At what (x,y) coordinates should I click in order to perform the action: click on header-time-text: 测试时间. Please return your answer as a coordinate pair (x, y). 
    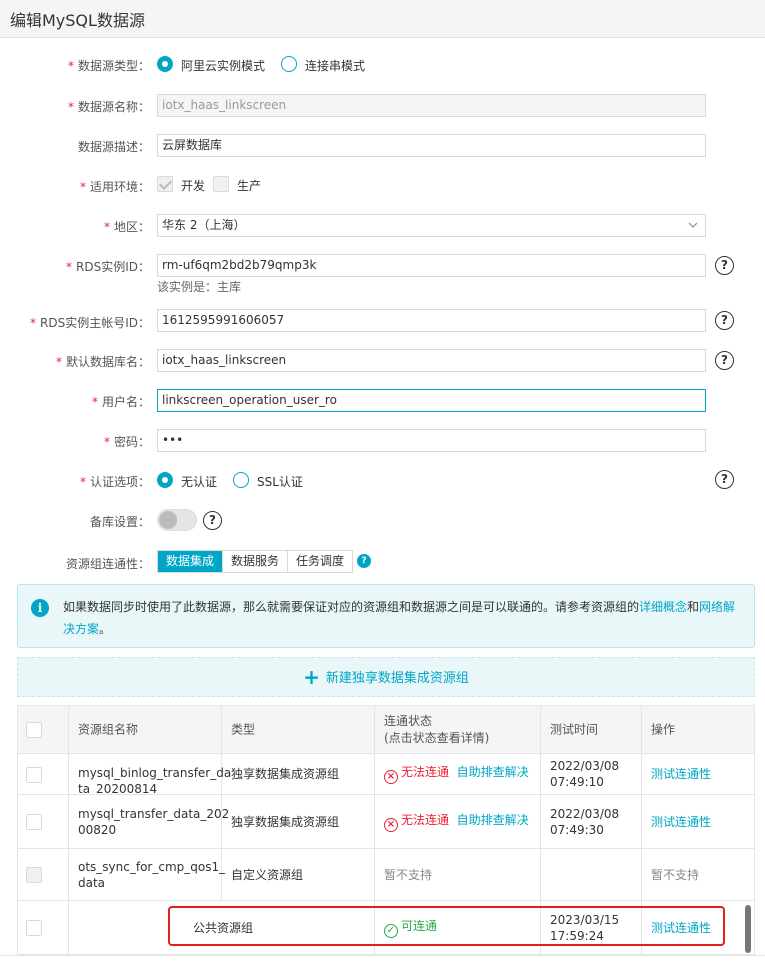
    Looking at the image, I should click on (574, 729).